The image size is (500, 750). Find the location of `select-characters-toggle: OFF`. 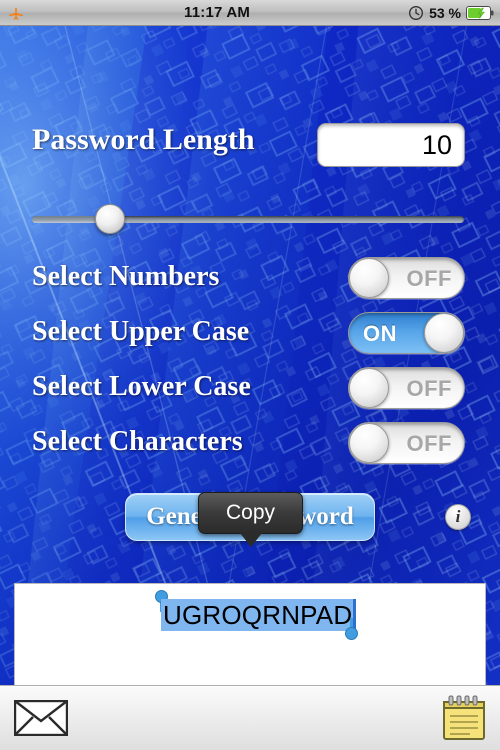

select-characters-toggle: OFF is located at coordinates (406, 443).